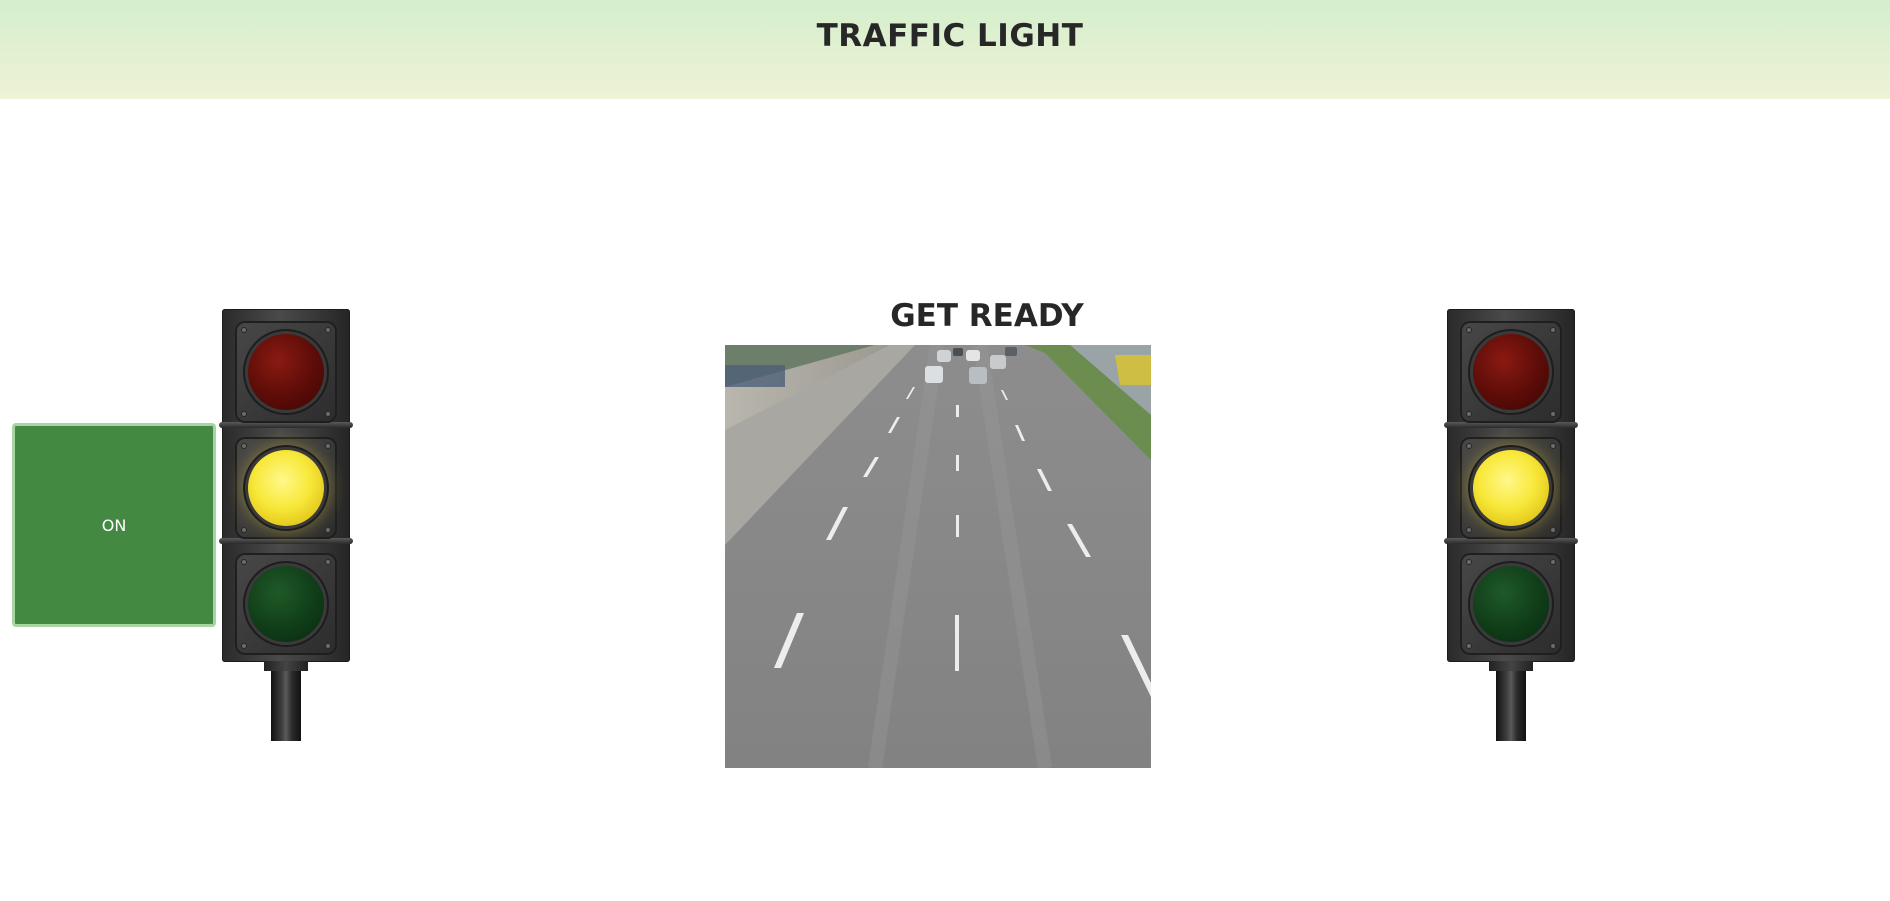 Image resolution: width=1890 pixels, height=901 pixels. I want to click on traffic-light-right, so click(1511, 525).